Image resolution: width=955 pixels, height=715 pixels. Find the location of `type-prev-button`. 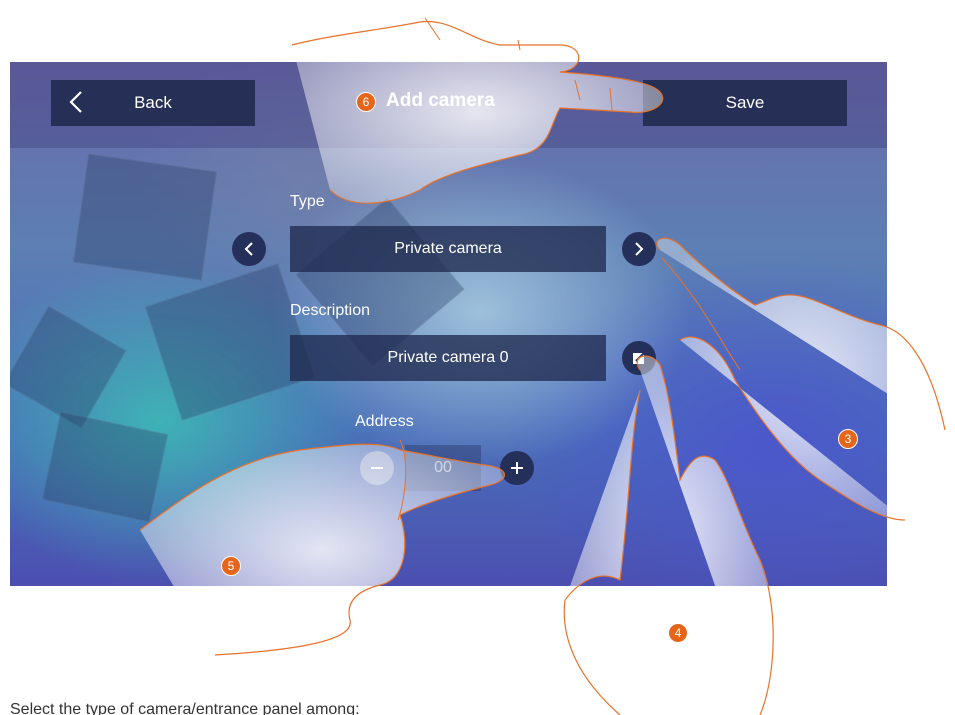

type-prev-button is located at coordinates (249, 249).